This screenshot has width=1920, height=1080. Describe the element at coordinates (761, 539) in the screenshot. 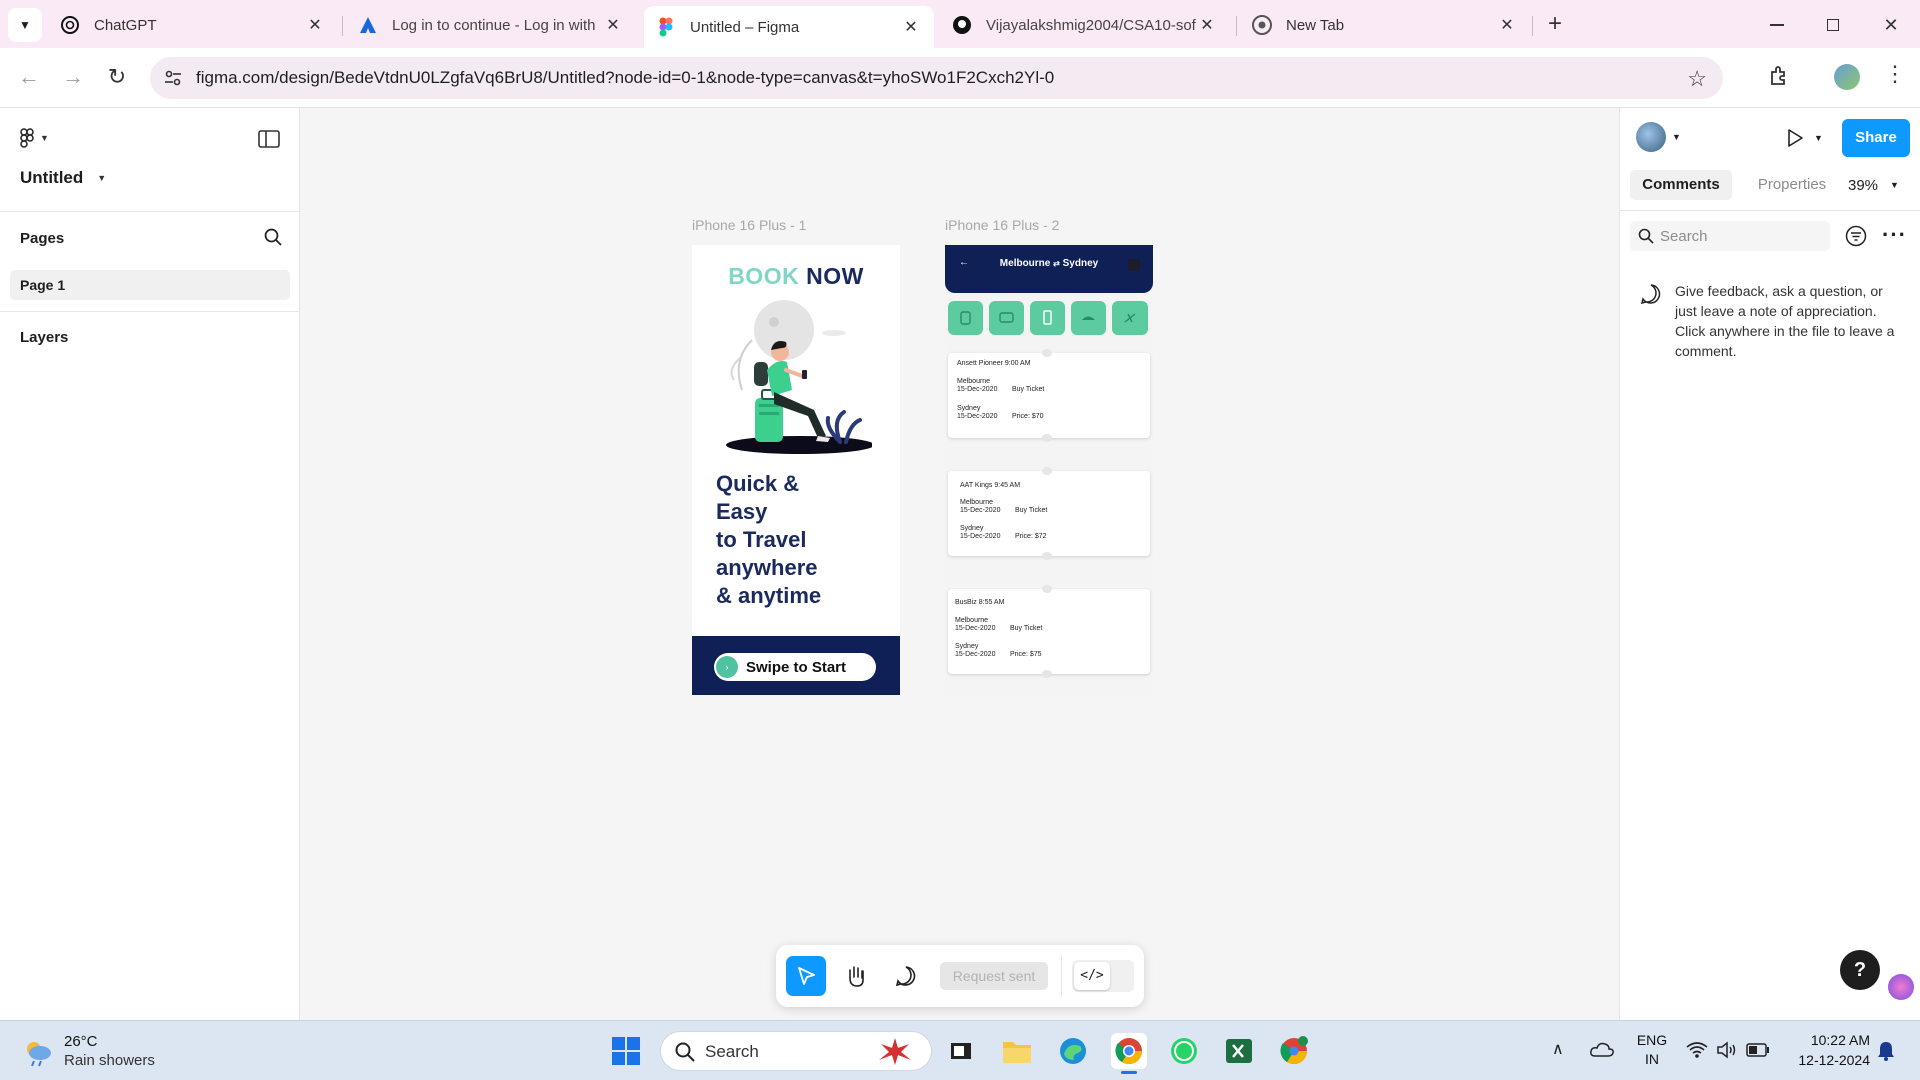

I see `headline-line: to Travel` at that location.